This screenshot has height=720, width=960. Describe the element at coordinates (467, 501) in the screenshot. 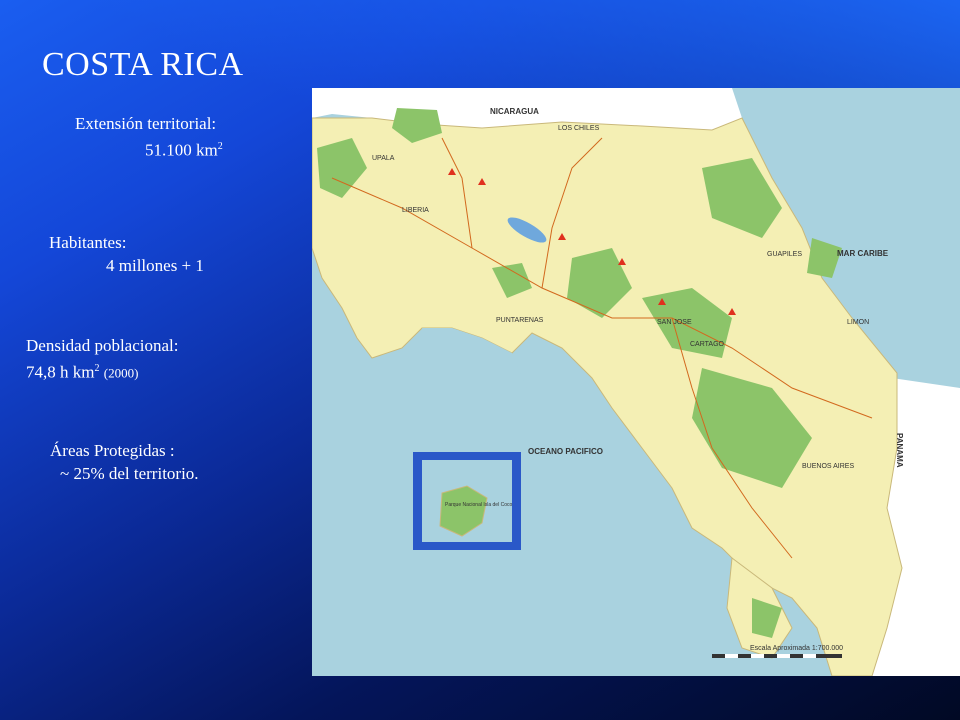

I see `inset-isla-del-coco: Parque Nacional Isla del Coco` at that location.